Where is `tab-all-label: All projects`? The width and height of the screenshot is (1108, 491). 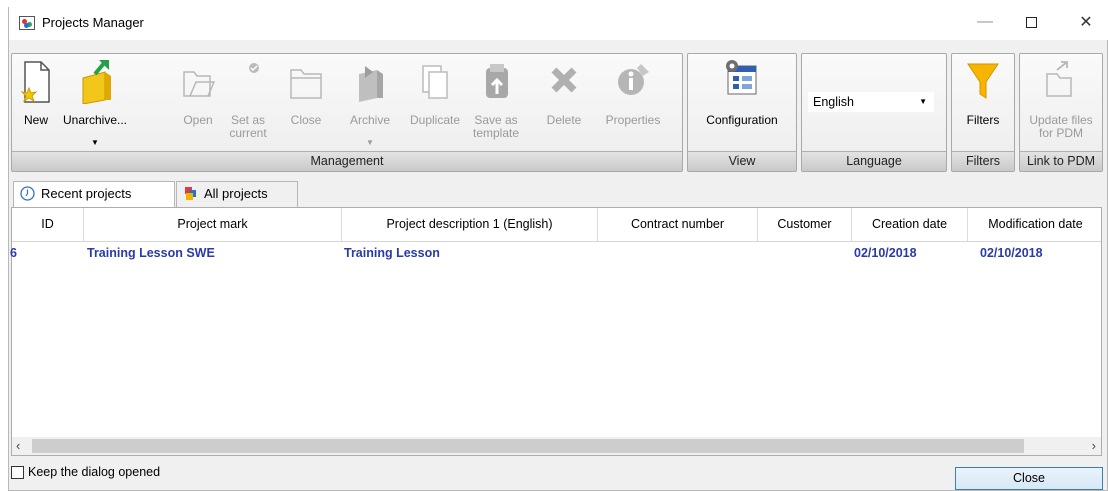
tab-all-label: All projects is located at coordinates (236, 193).